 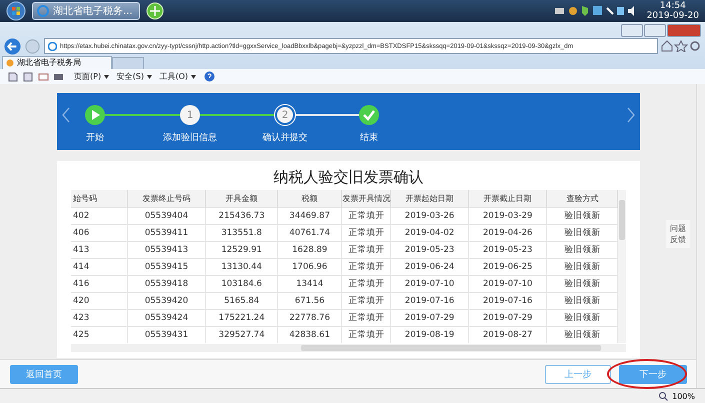 I want to click on favicon-icon, so click(x=10, y=62).